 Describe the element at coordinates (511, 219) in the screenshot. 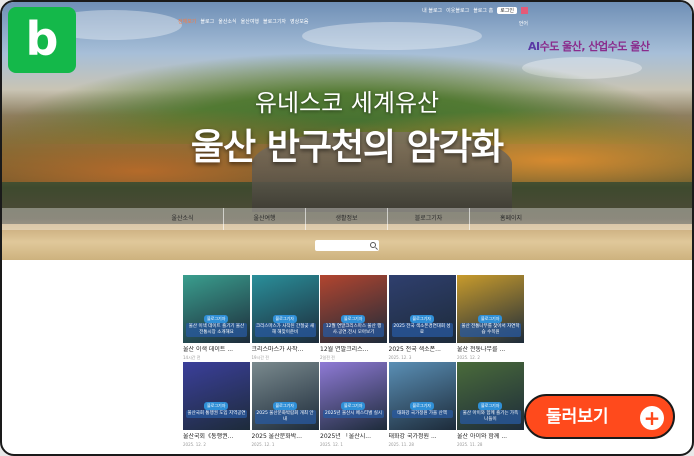

I see `nav-item-homepage: 홈페이지` at that location.